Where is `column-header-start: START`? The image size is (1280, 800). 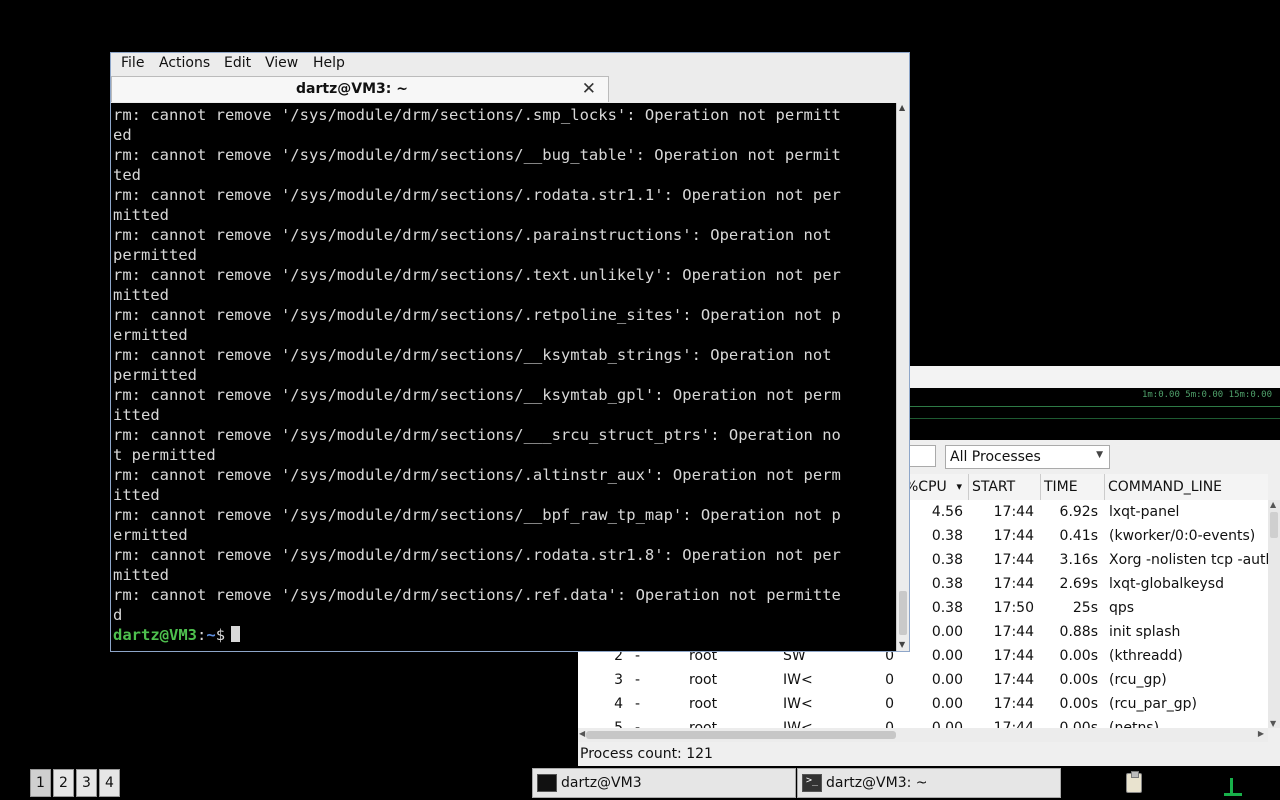
column-header-start: START is located at coordinates (1004, 487).